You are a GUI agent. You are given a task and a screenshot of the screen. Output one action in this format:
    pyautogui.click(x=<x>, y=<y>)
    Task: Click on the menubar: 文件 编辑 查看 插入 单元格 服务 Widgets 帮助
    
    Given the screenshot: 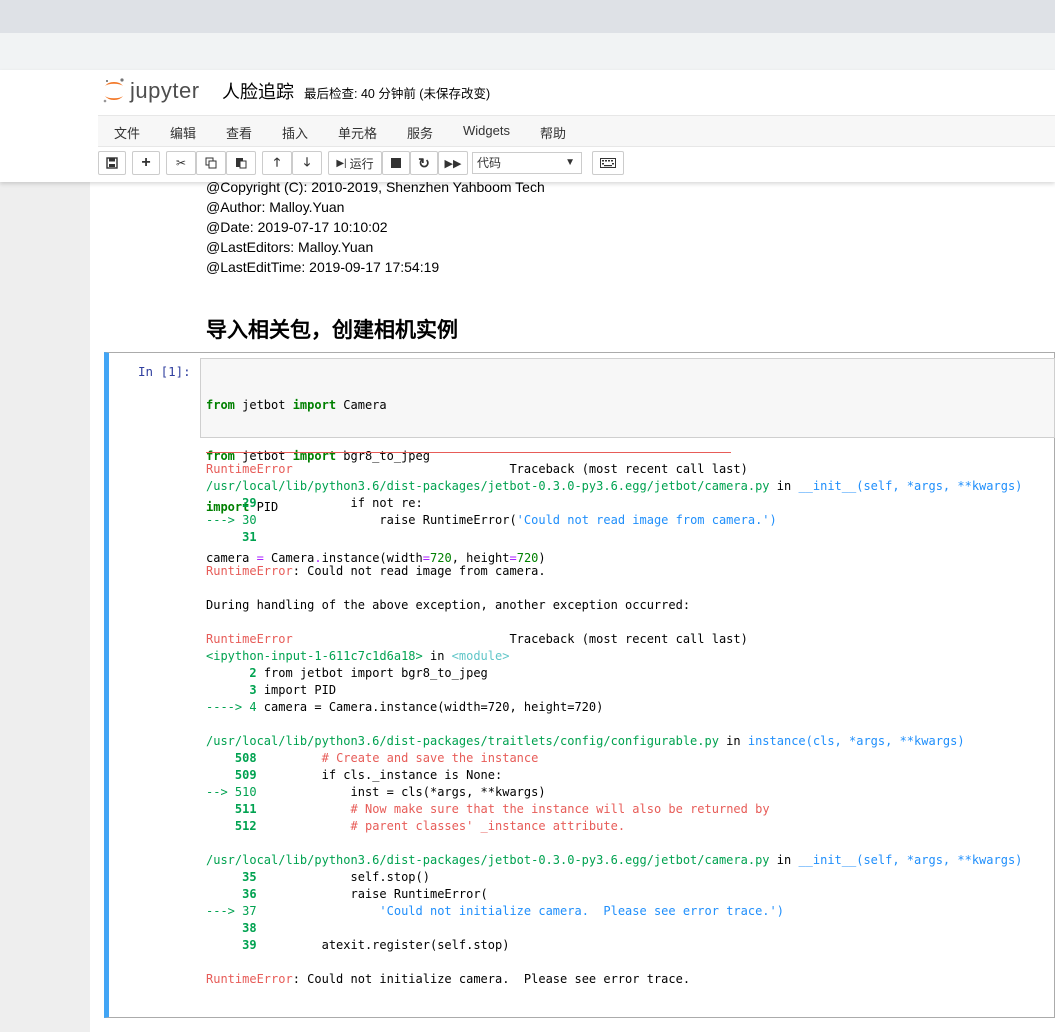 What is the action you would take?
    pyautogui.click(x=576, y=131)
    